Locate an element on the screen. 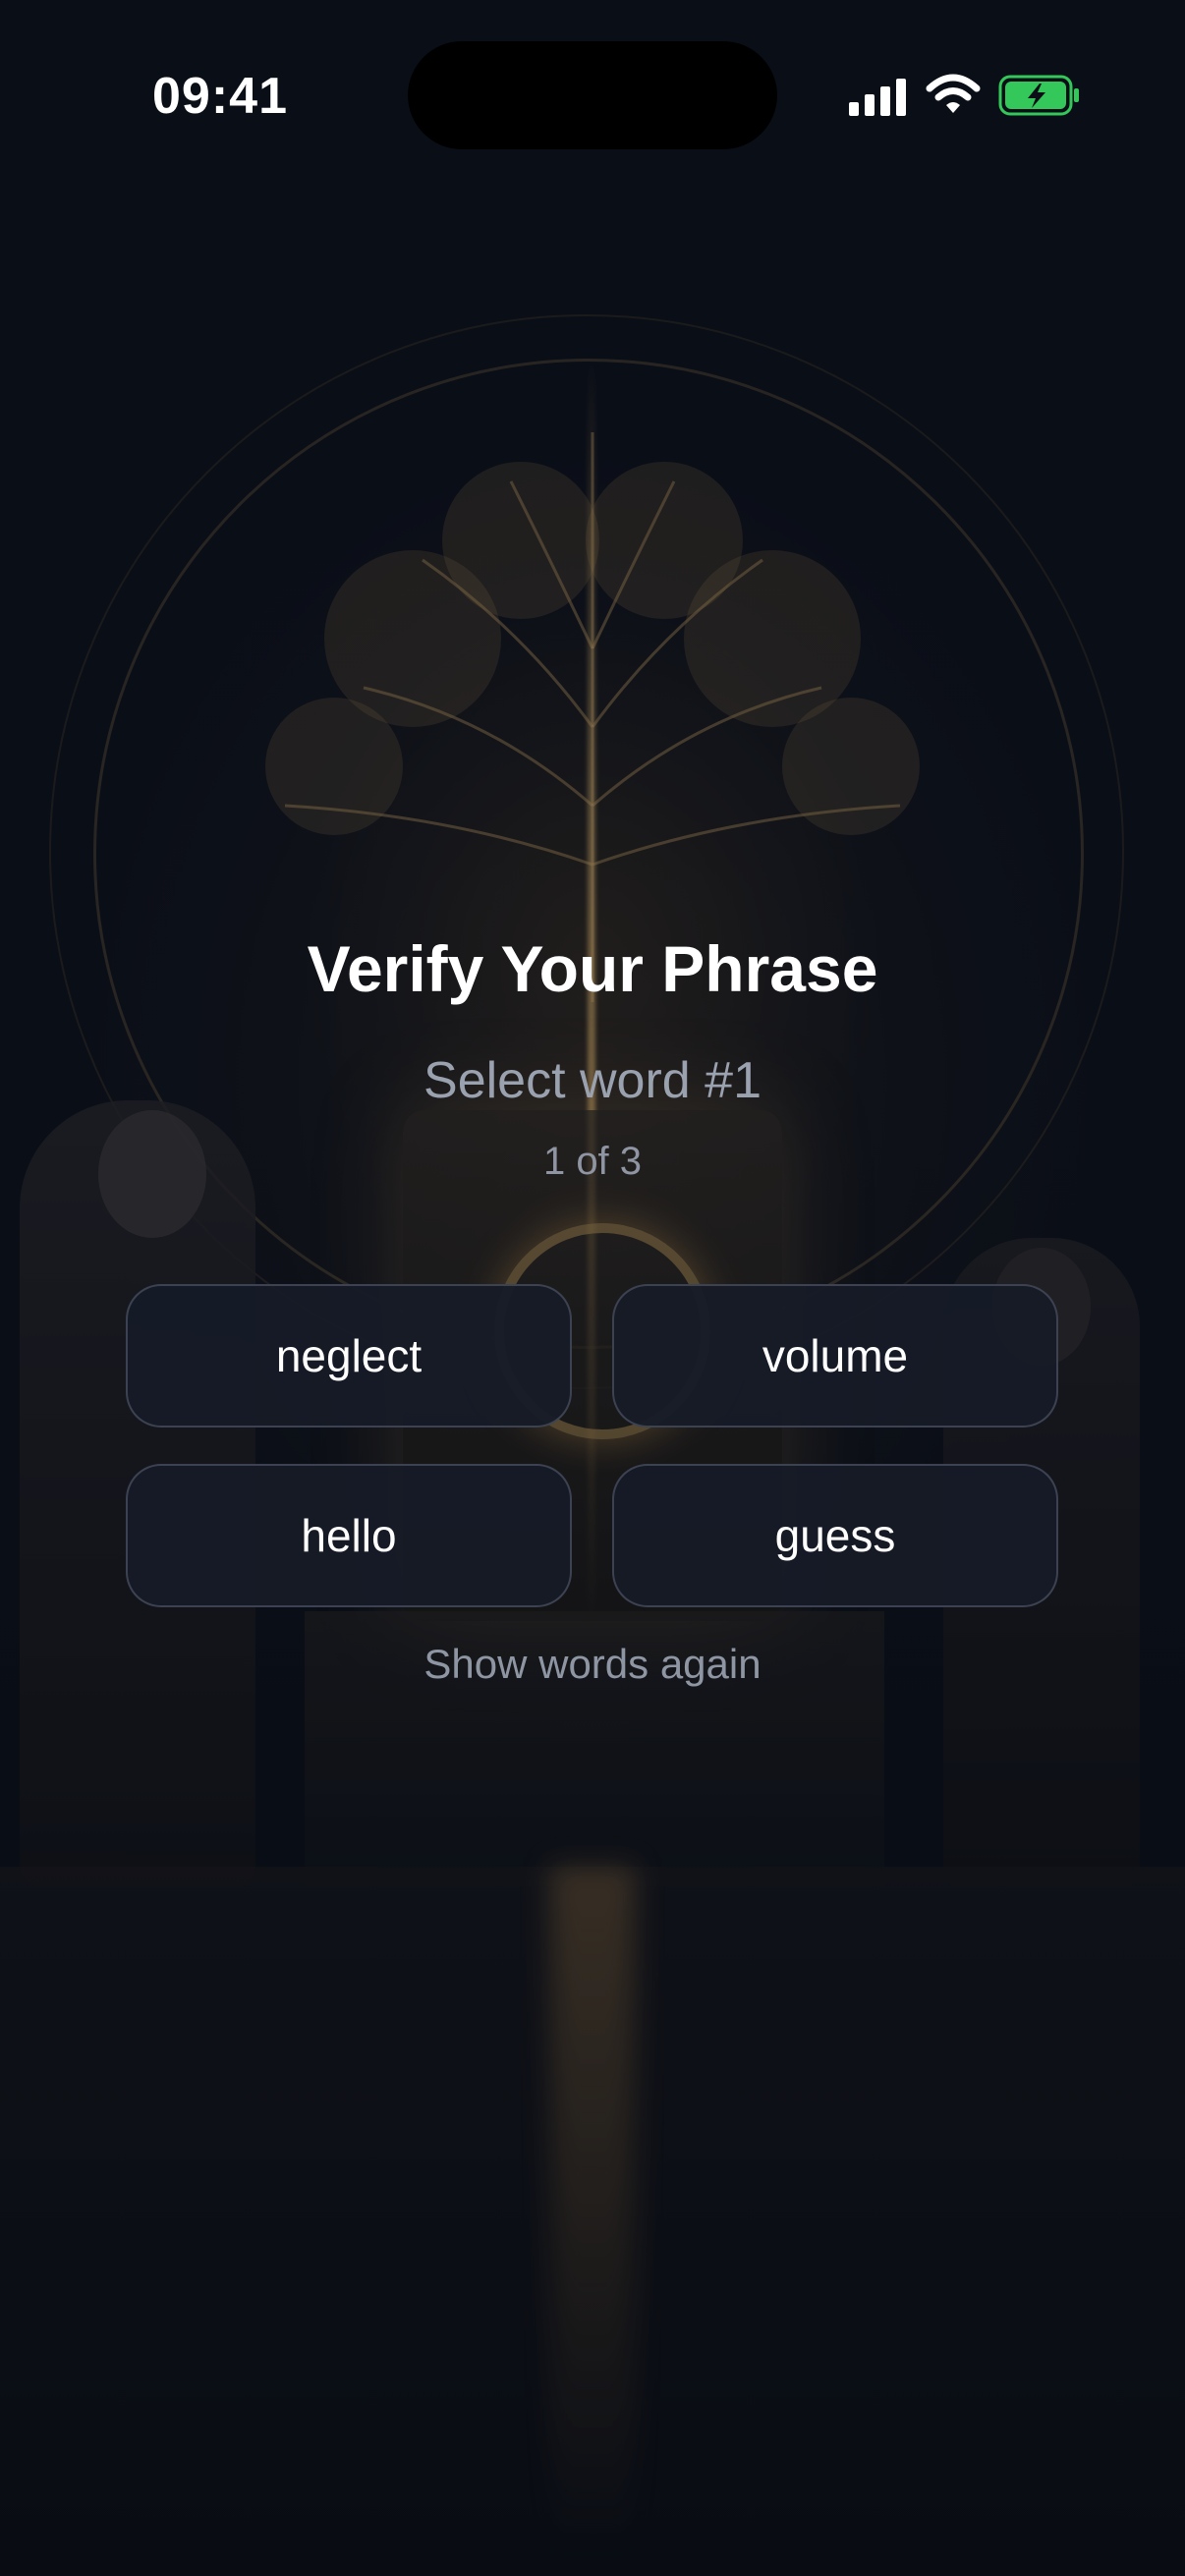 This screenshot has width=1185, height=2576. word-option-neglect: neglect is located at coordinates (349, 1356).